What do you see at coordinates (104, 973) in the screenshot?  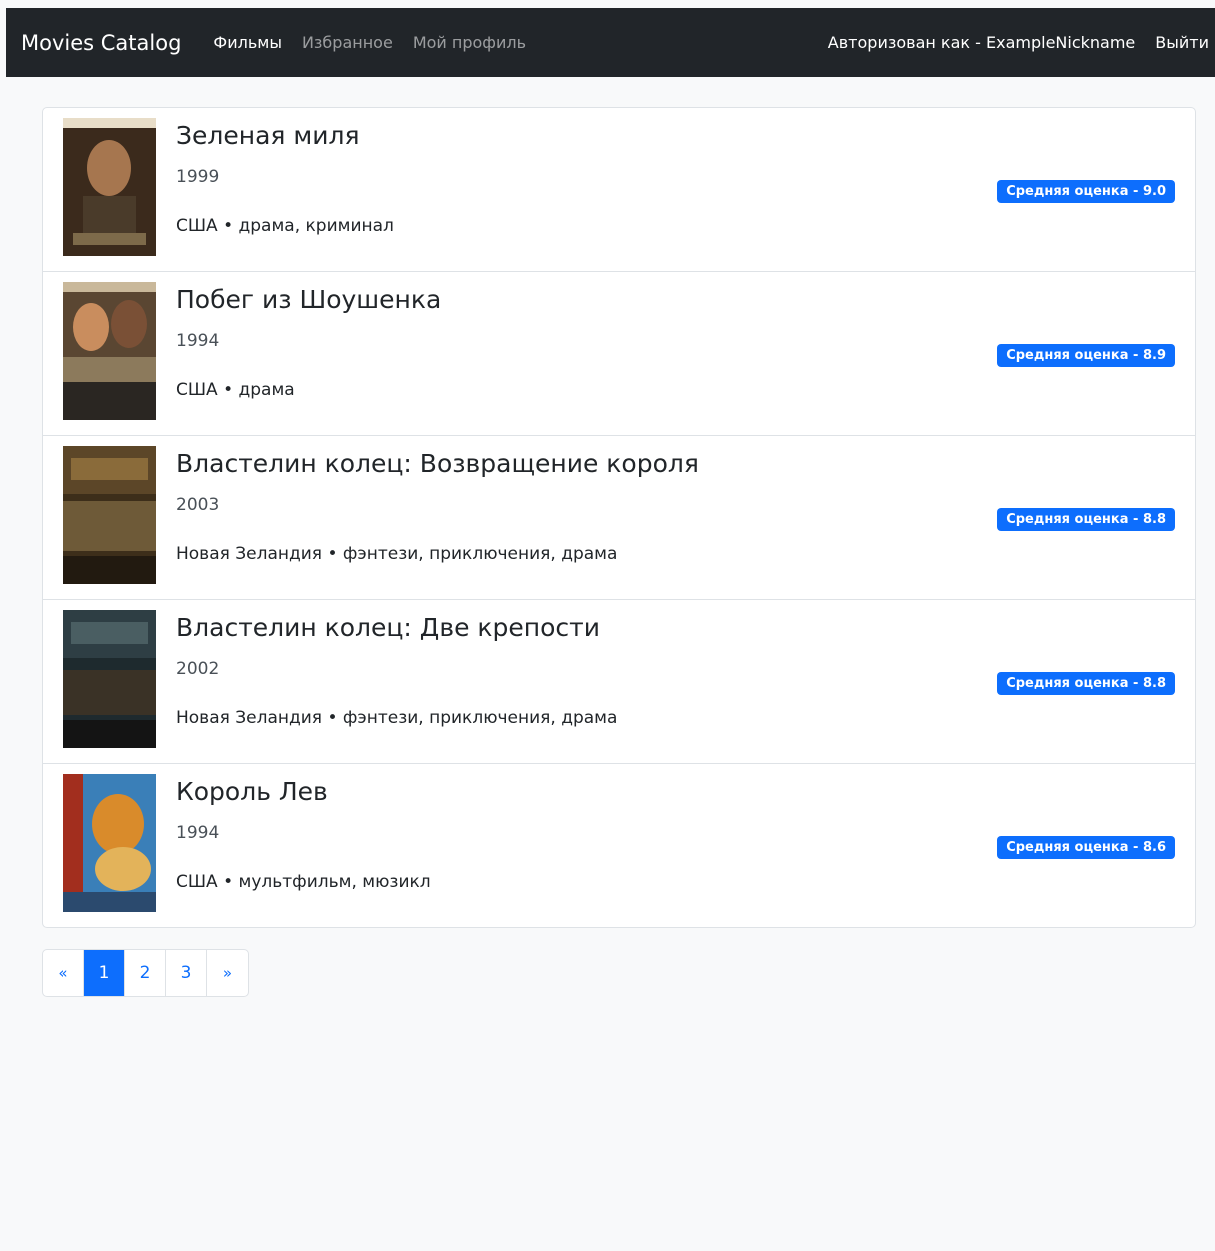 I see `pagination-page-1: 1` at bounding box center [104, 973].